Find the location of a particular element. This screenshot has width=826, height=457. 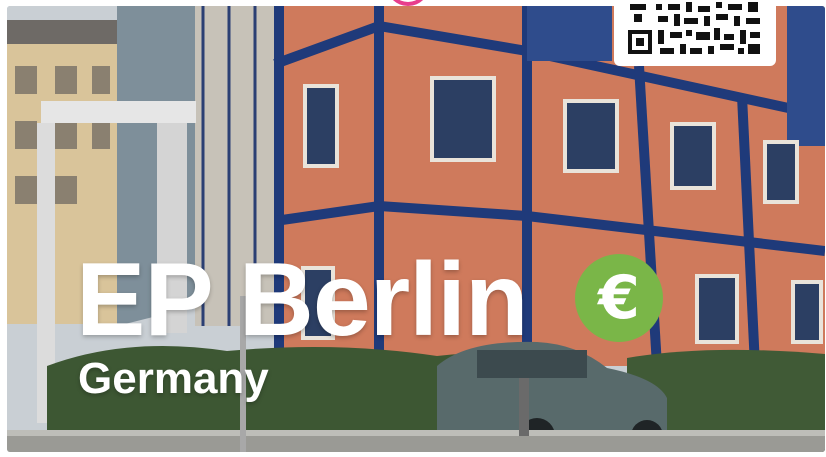

euro-currency-icon: € is located at coordinates (619, 298).